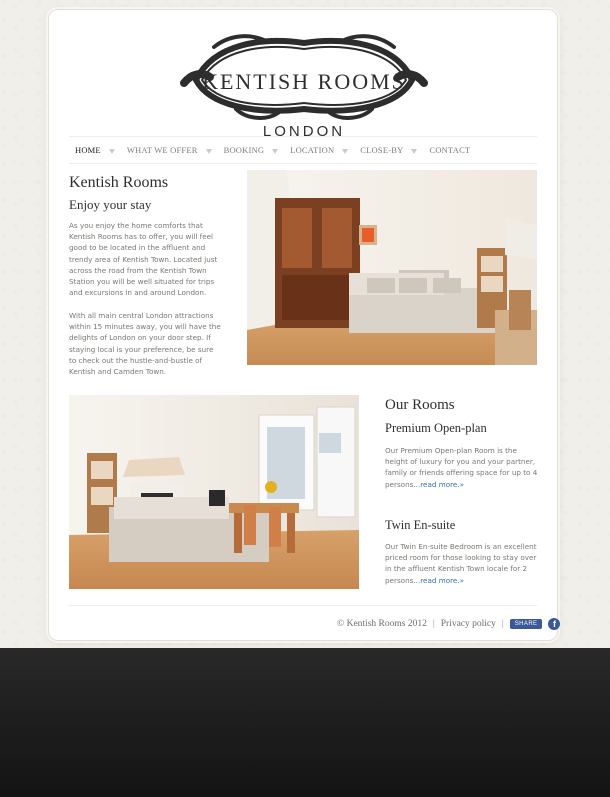  I want to click on rooms-heading: Our Rooms, so click(420, 405).